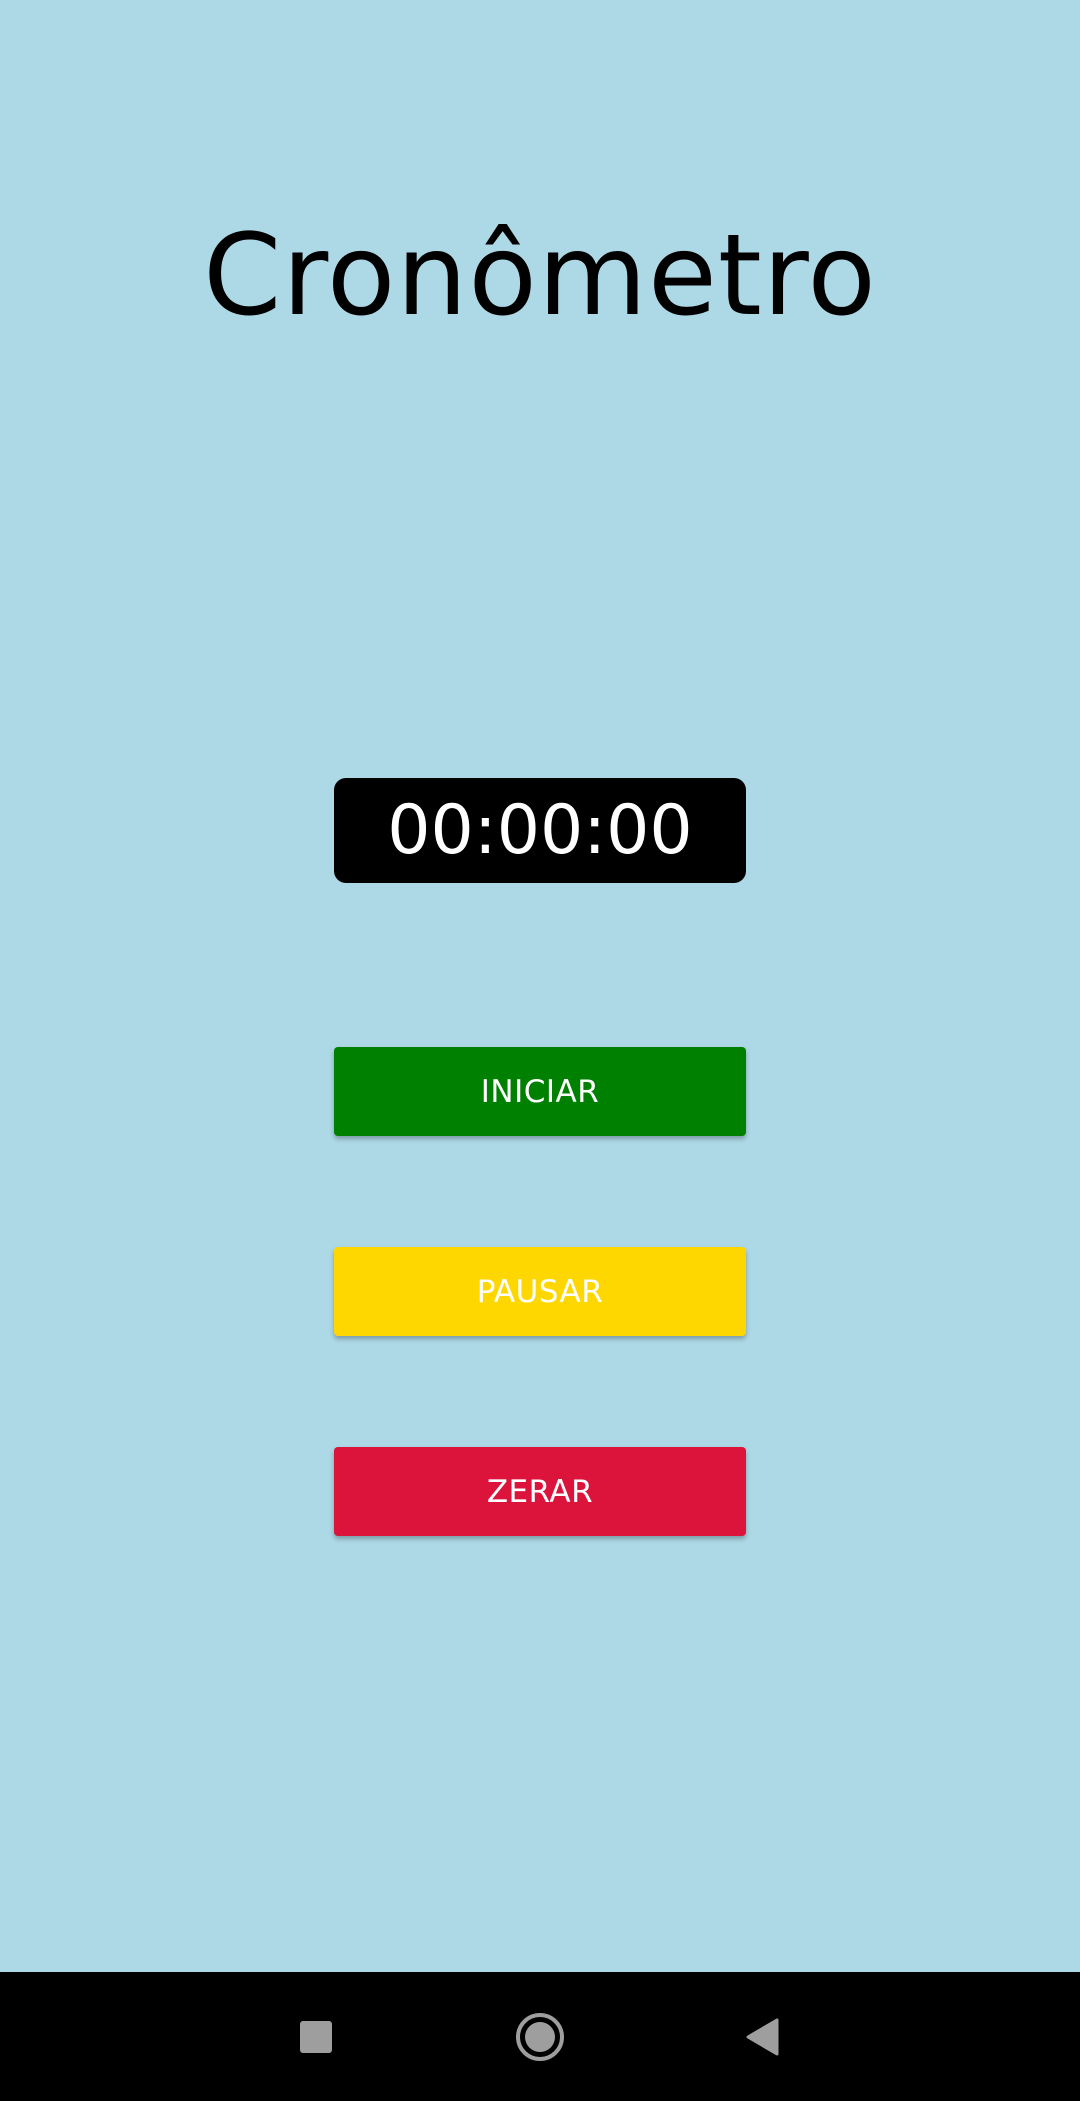  I want to click on back-triangle-icon, so click(762, 2036).